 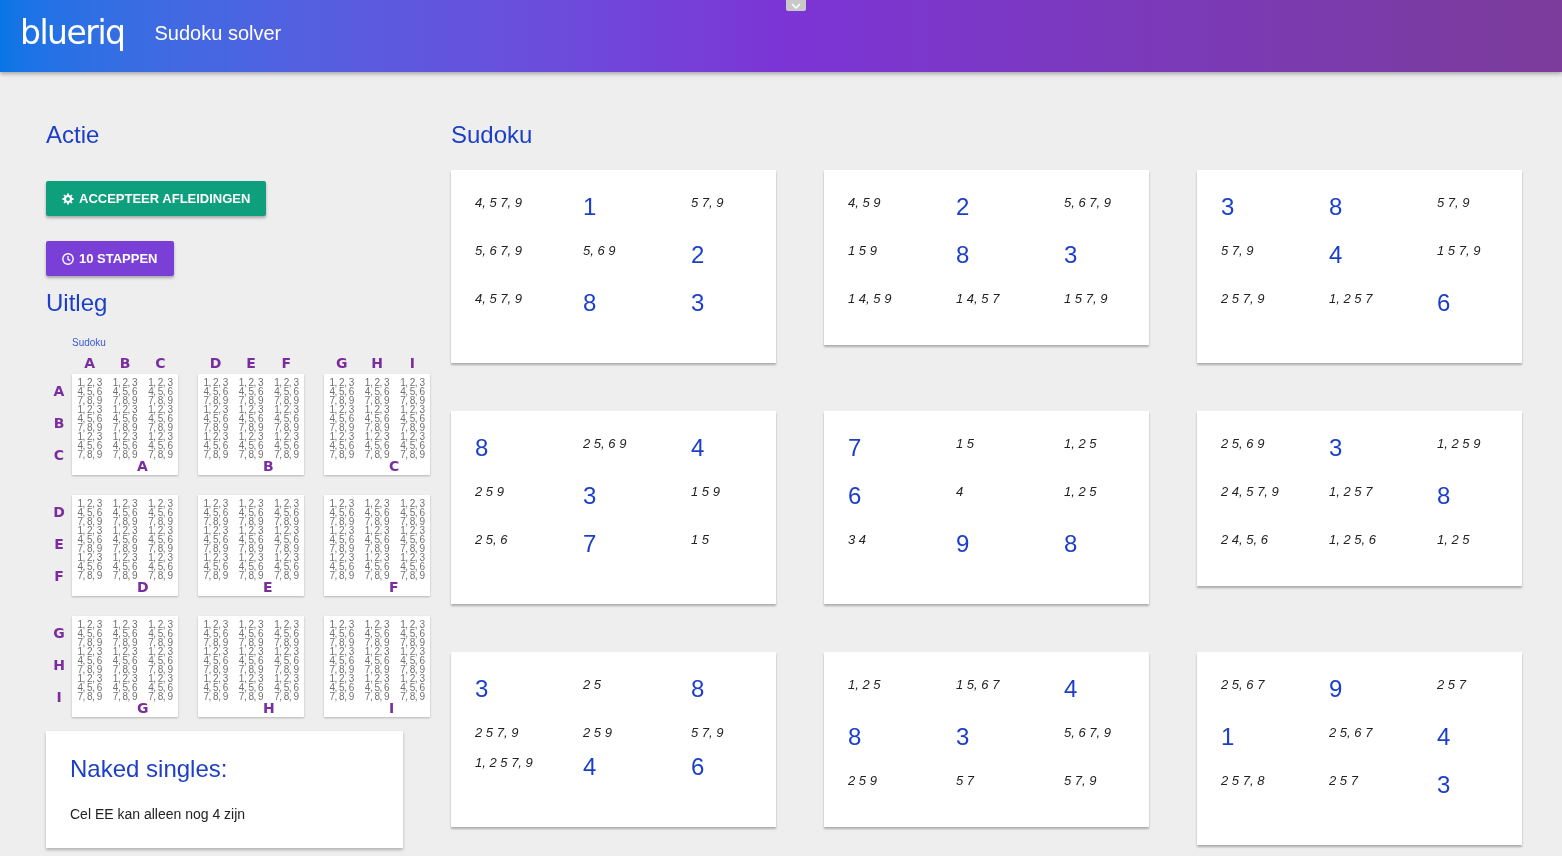 What do you see at coordinates (978, 299) in the screenshot?
I see `candidate-list: 1 4, 5 7` at bounding box center [978, 299].